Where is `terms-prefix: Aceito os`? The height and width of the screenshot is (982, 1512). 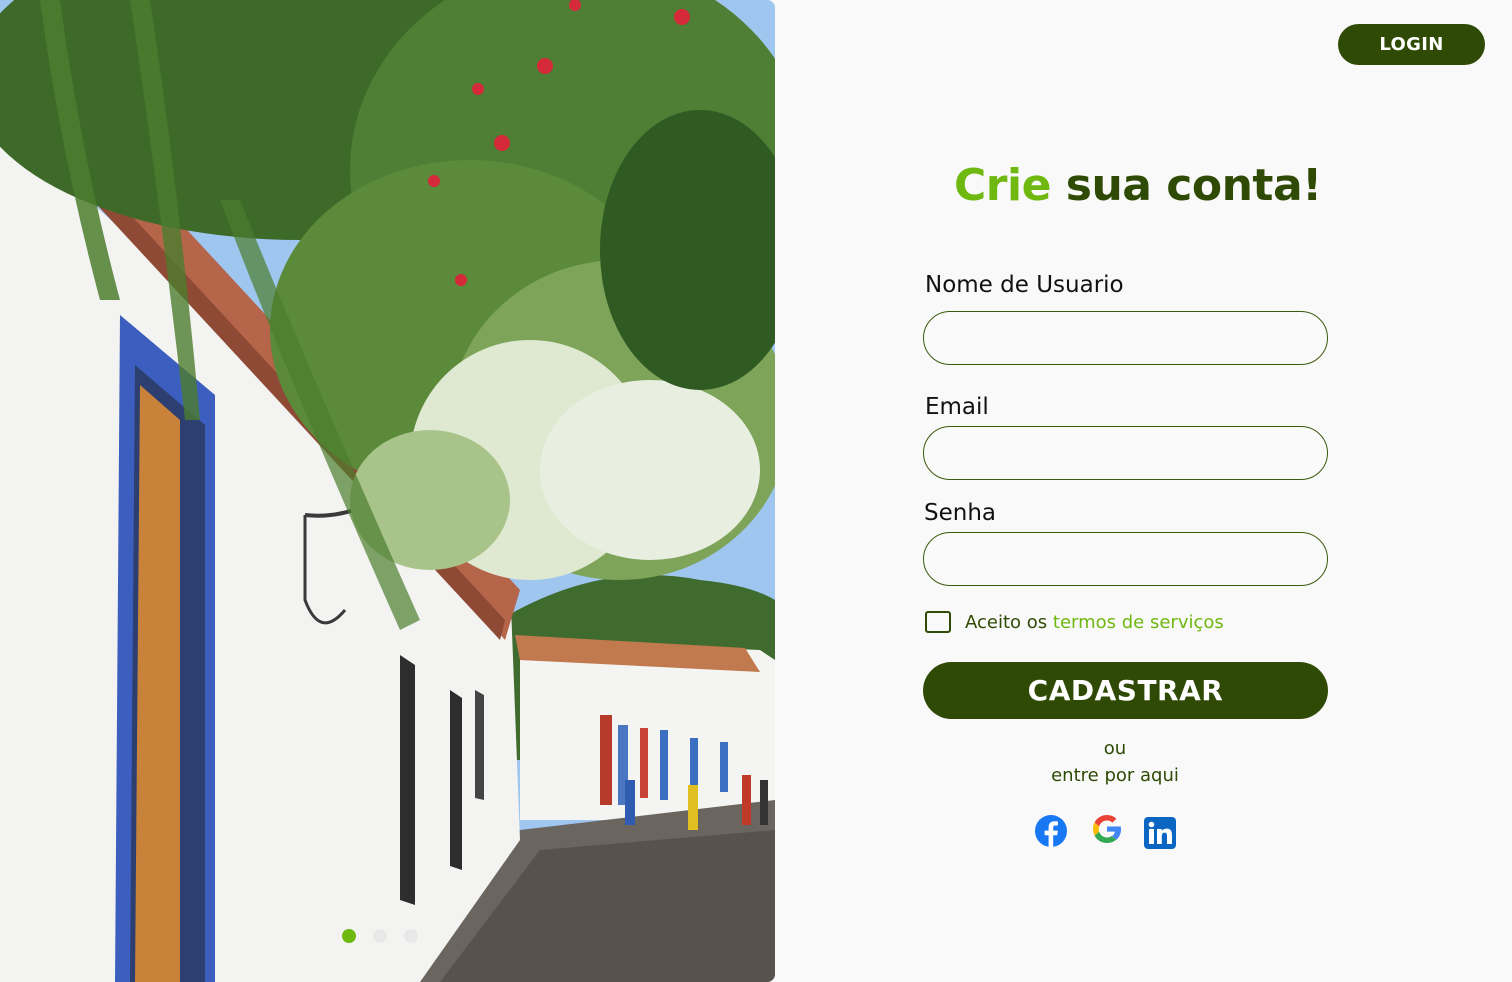
terms-prefix: Aceito os is located at coordinates (1006, 622).